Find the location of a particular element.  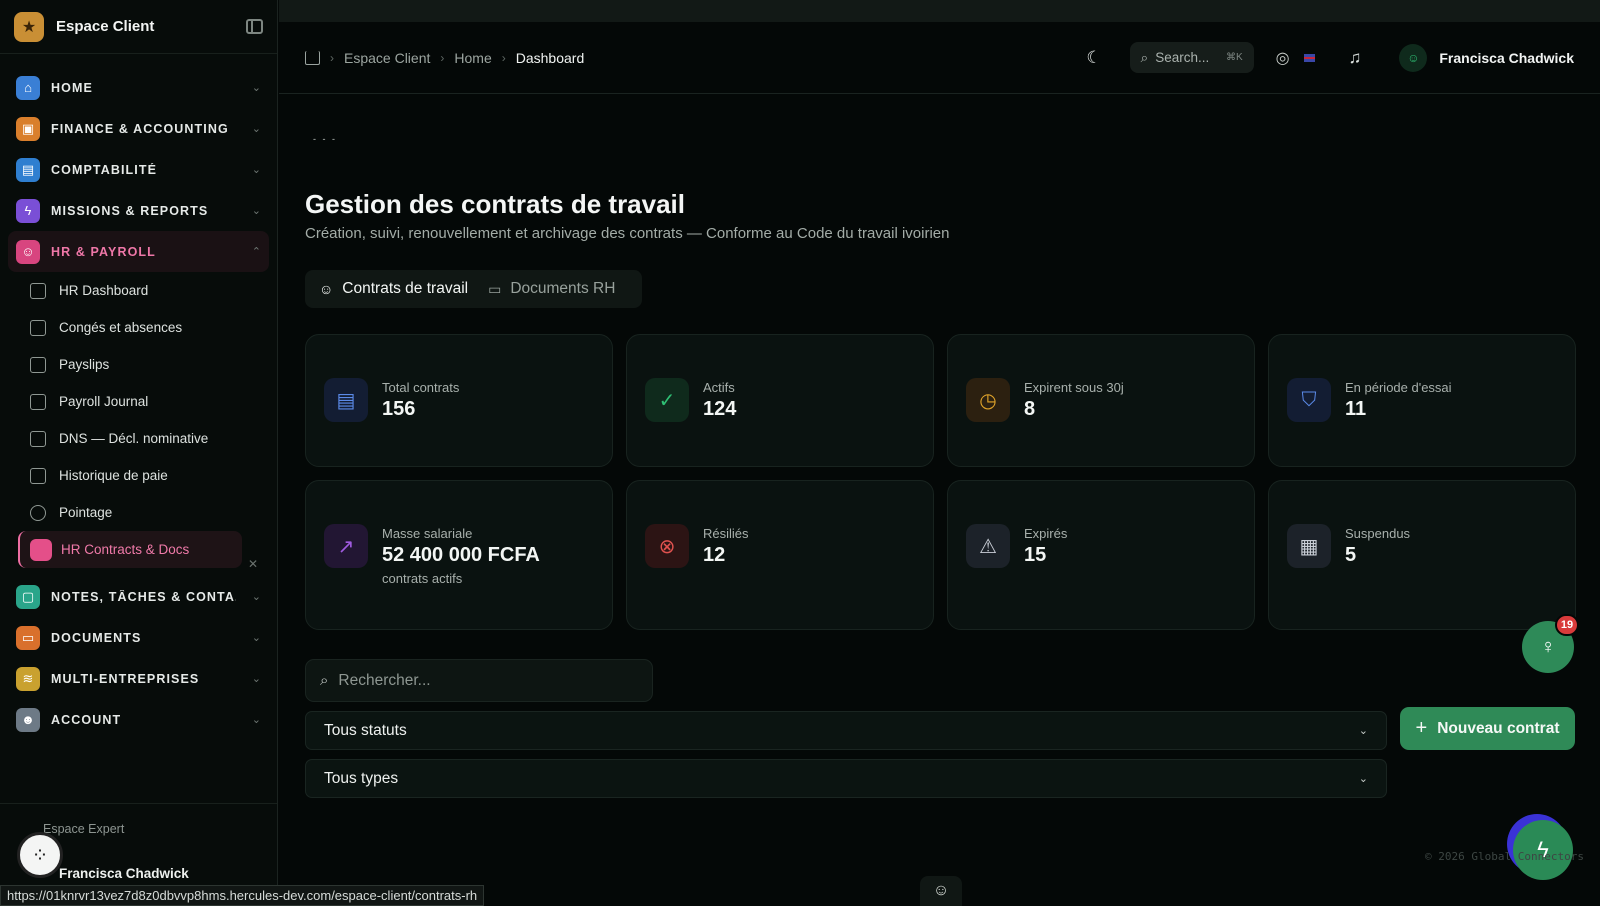

stat-label: Expirent sous 30j is located at coordinates (1074, 387).